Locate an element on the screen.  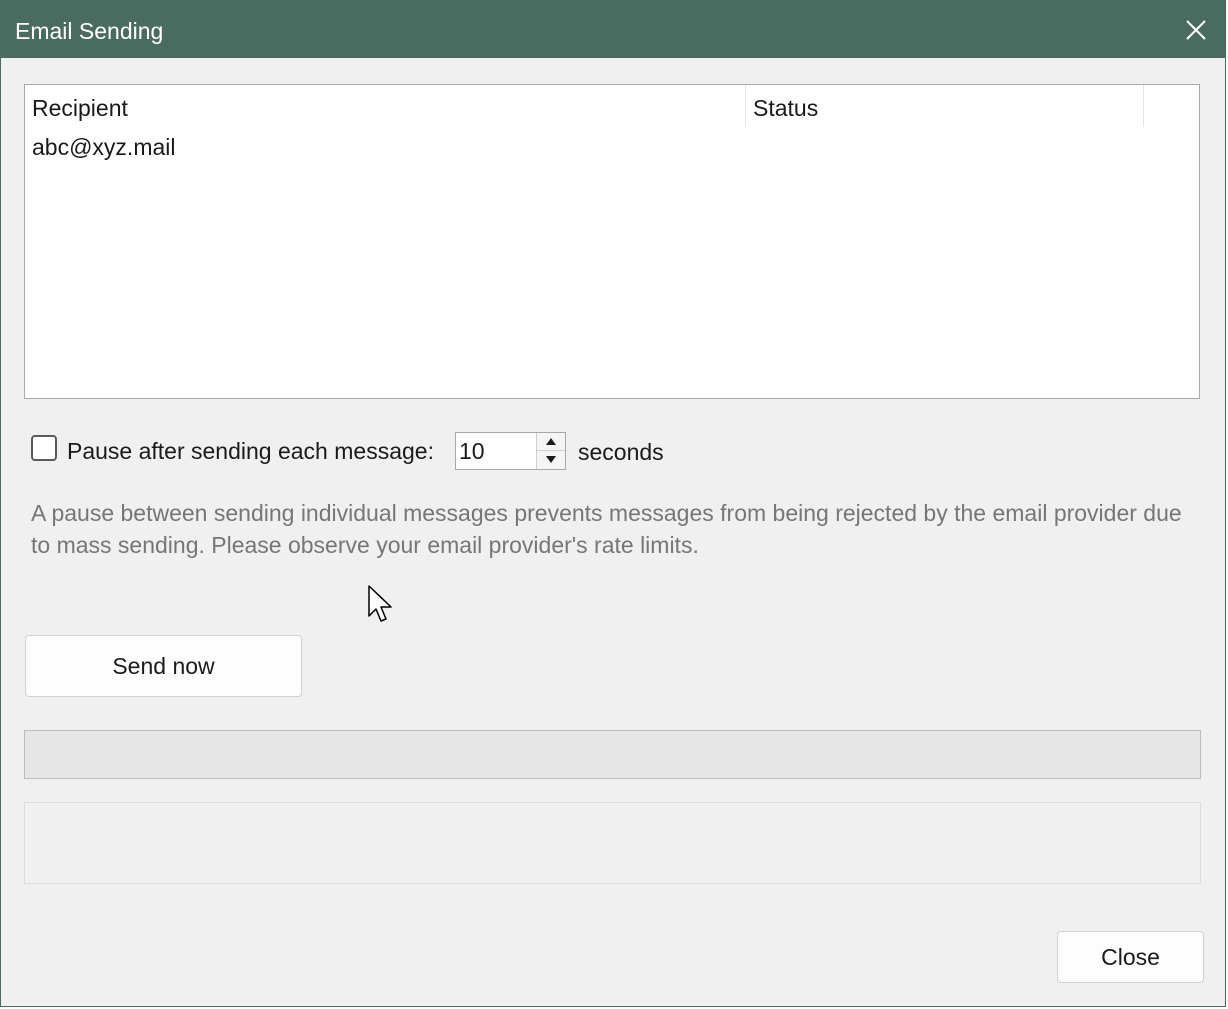
chevron-up-icon is located at coordinates (551, 441).